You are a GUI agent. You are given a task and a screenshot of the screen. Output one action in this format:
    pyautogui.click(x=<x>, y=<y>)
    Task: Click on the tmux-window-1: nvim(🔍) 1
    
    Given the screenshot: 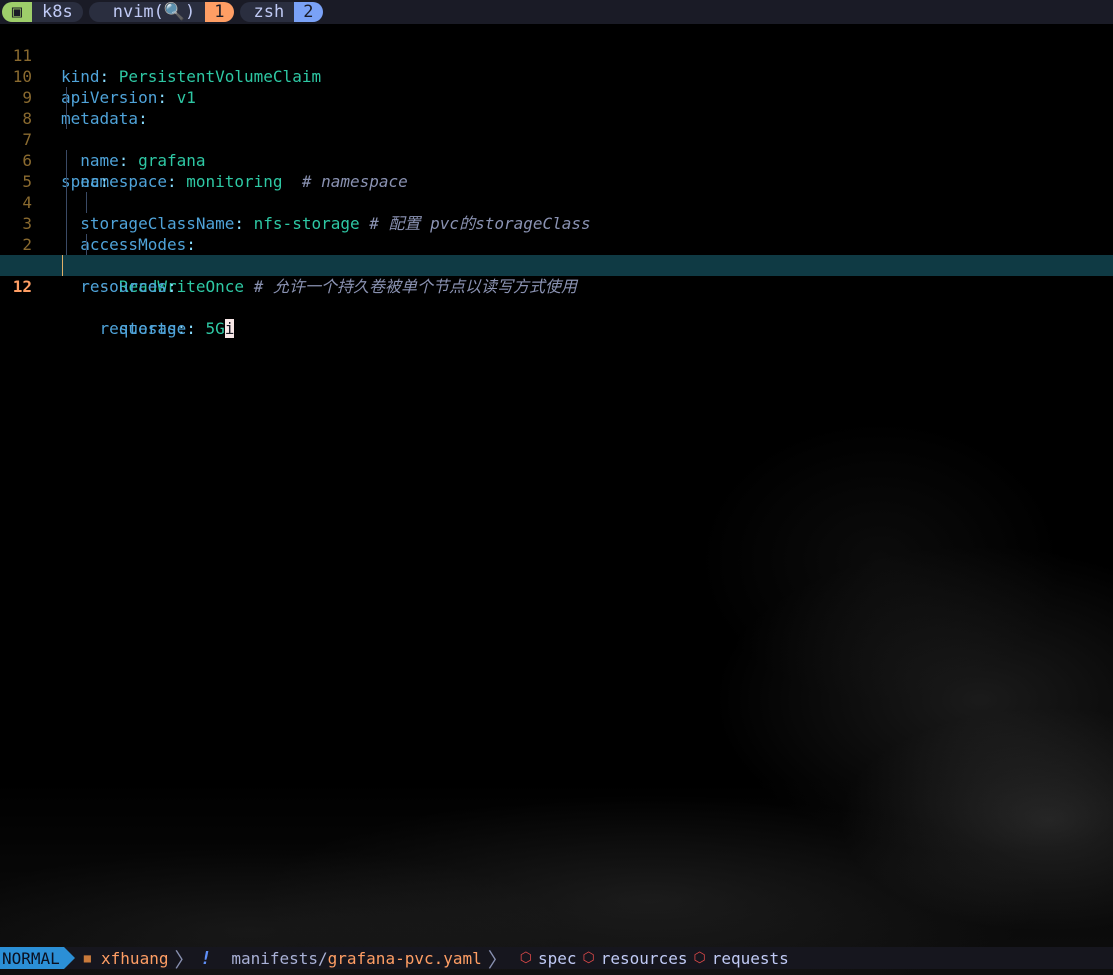 What is the action you would take?
    pyautogui.click(x=161, y=12)
    